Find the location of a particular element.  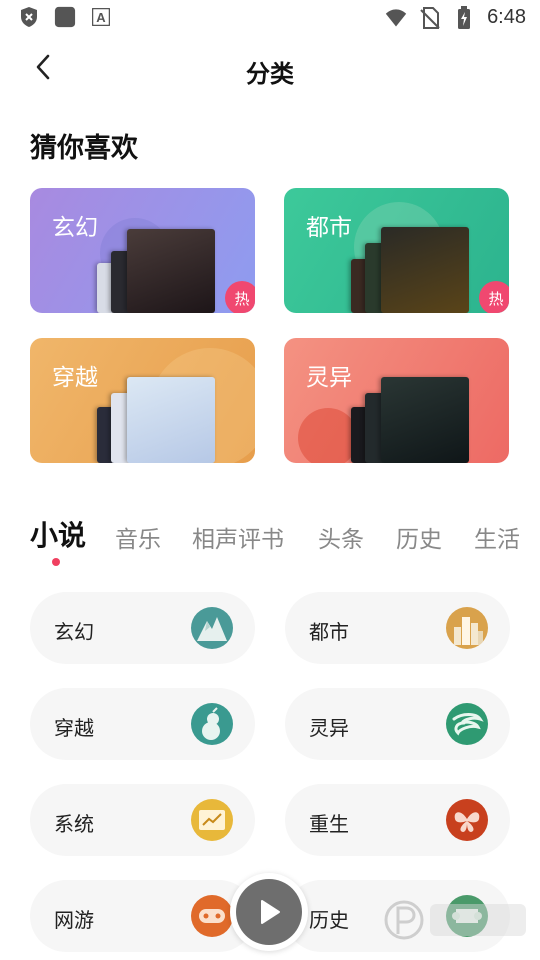

mountain-icon is located at coordinates (212, 628).